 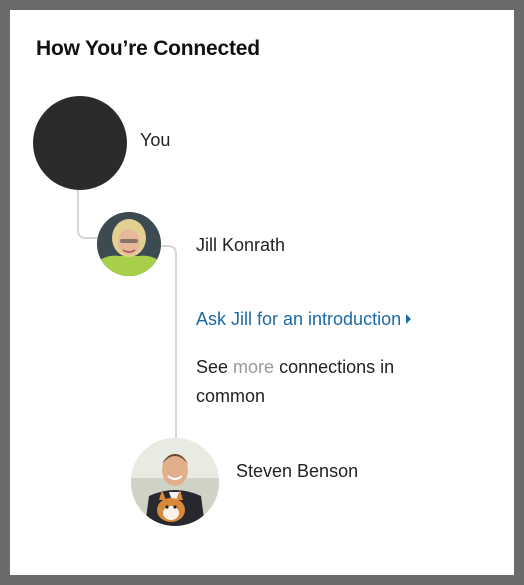 I want to click on connection-path-line, so click(x=127, y=316).